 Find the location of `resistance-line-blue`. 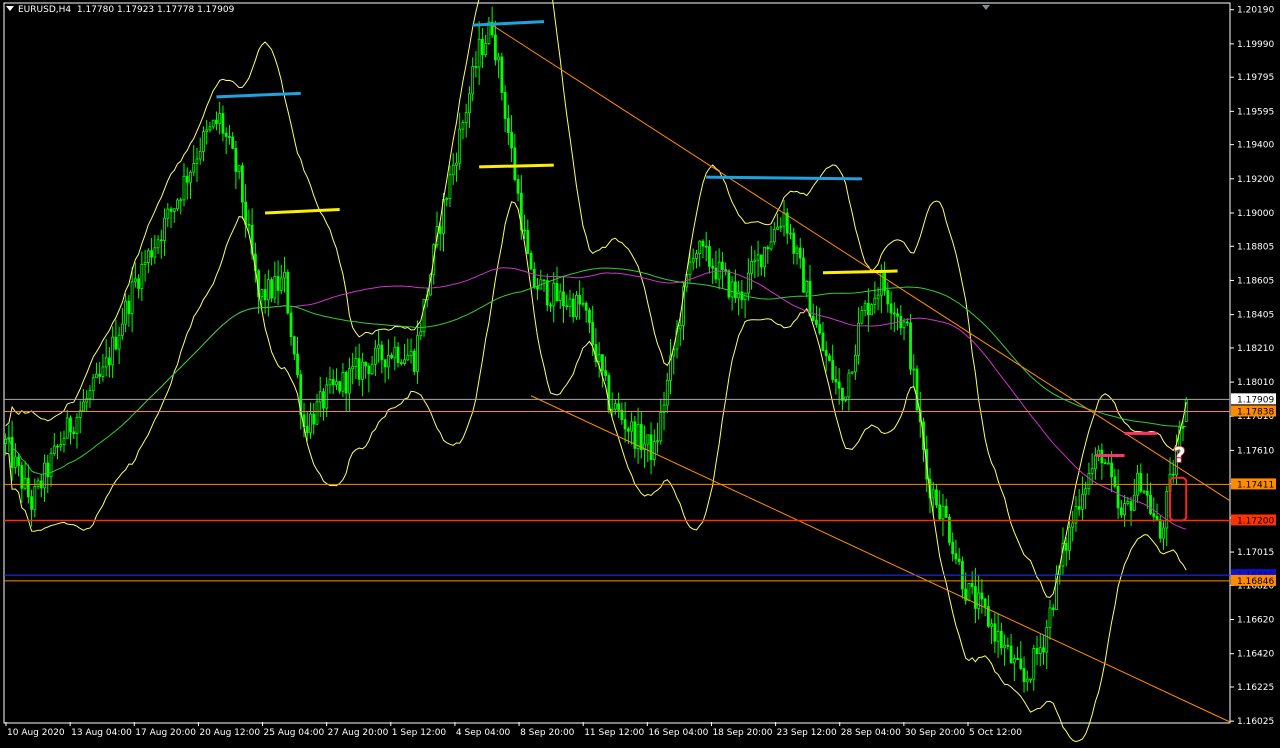

resistance-line-blue is located at coordinates (784, 178).